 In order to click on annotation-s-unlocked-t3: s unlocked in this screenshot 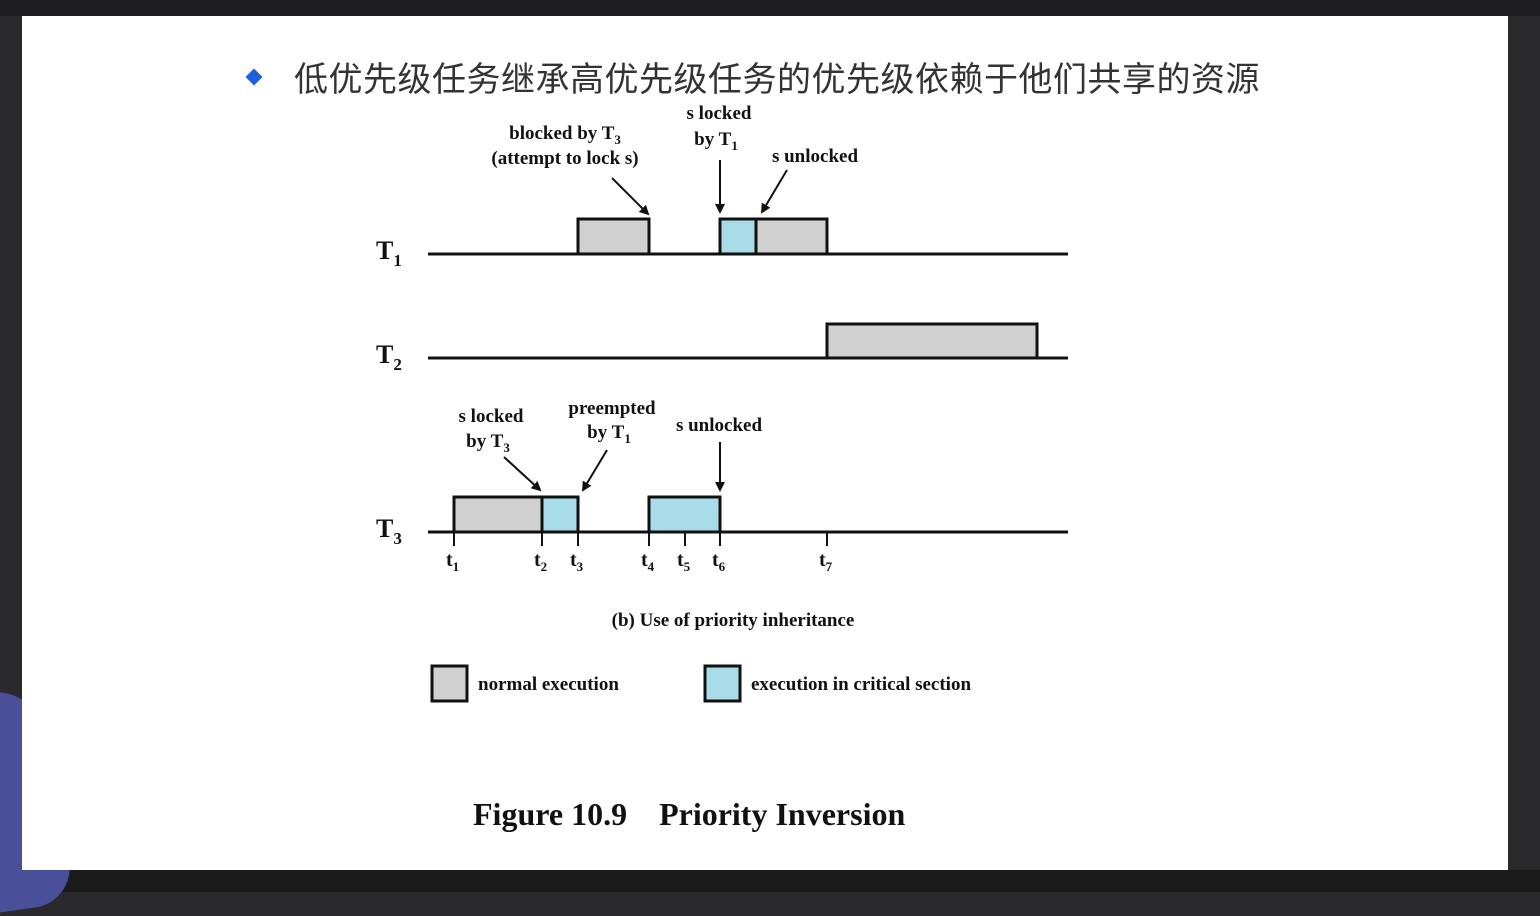, I will do `click(719, 425)`.